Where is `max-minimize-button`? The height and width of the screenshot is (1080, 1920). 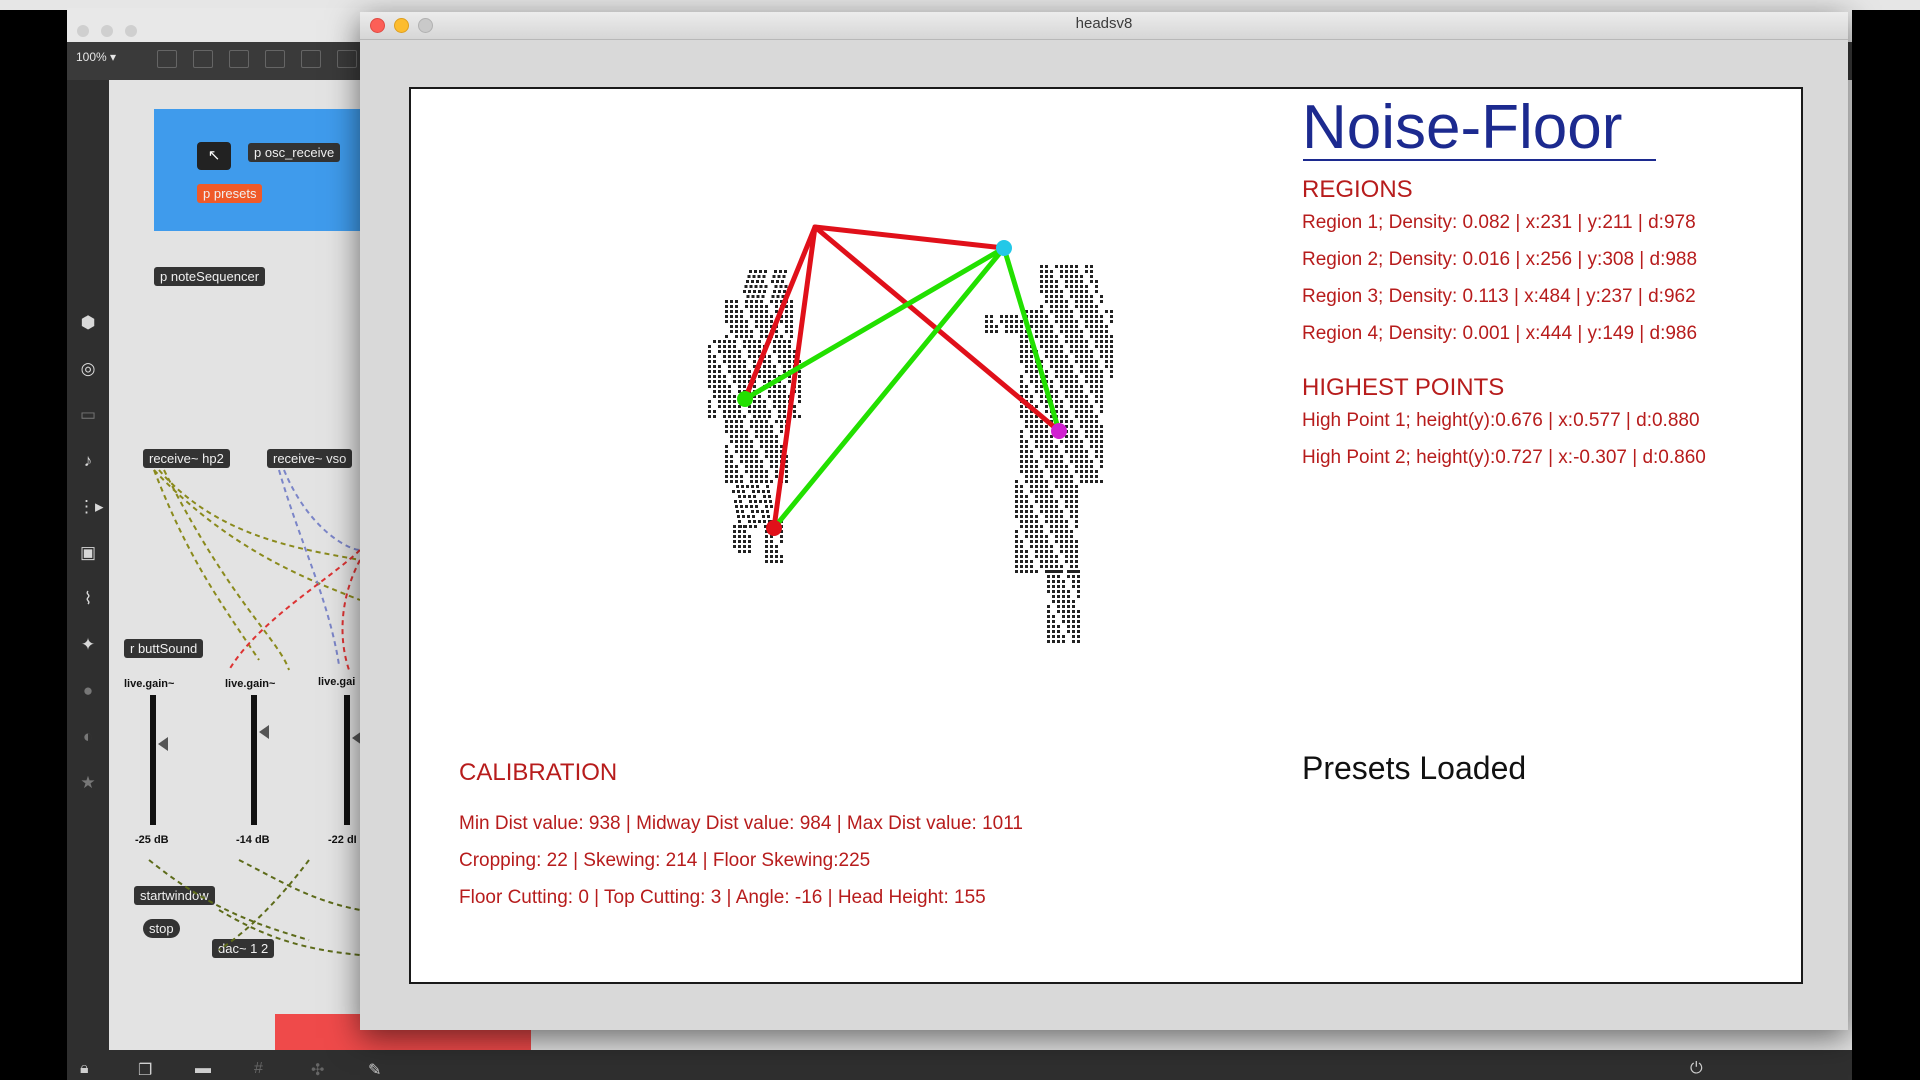
max-minimize-button is located at coordinates (107, 31).